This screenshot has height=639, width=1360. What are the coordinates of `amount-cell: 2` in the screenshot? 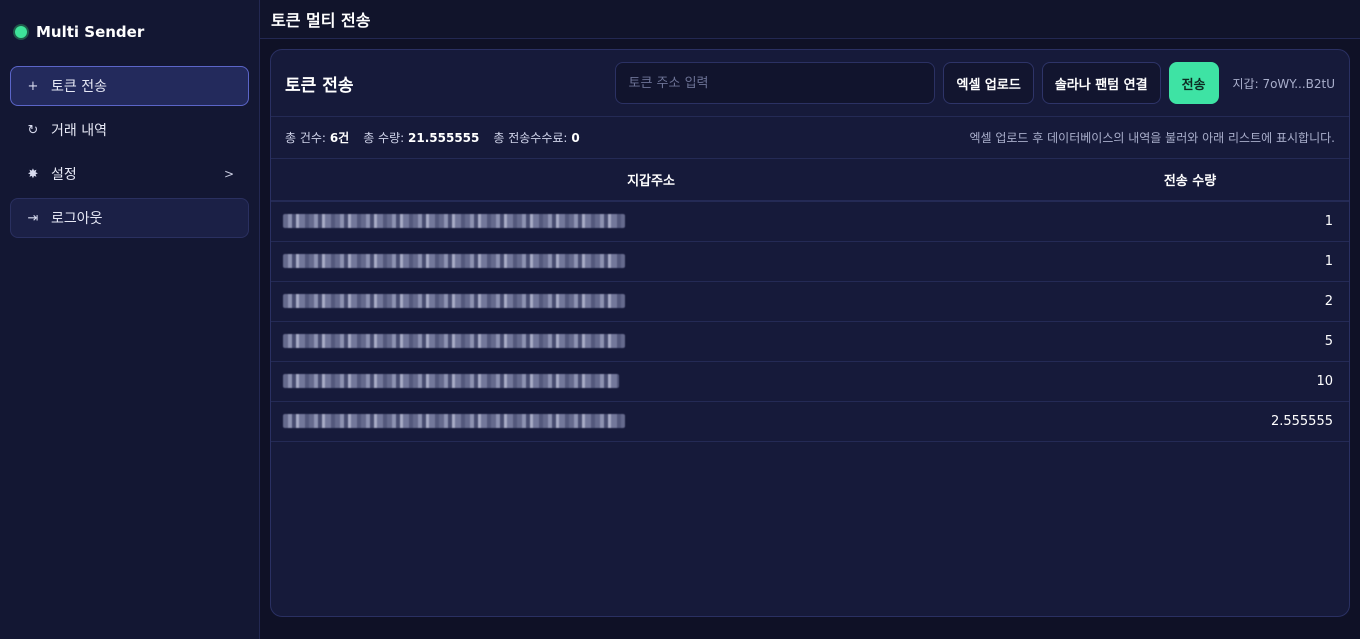 It's located at (1190, 301).